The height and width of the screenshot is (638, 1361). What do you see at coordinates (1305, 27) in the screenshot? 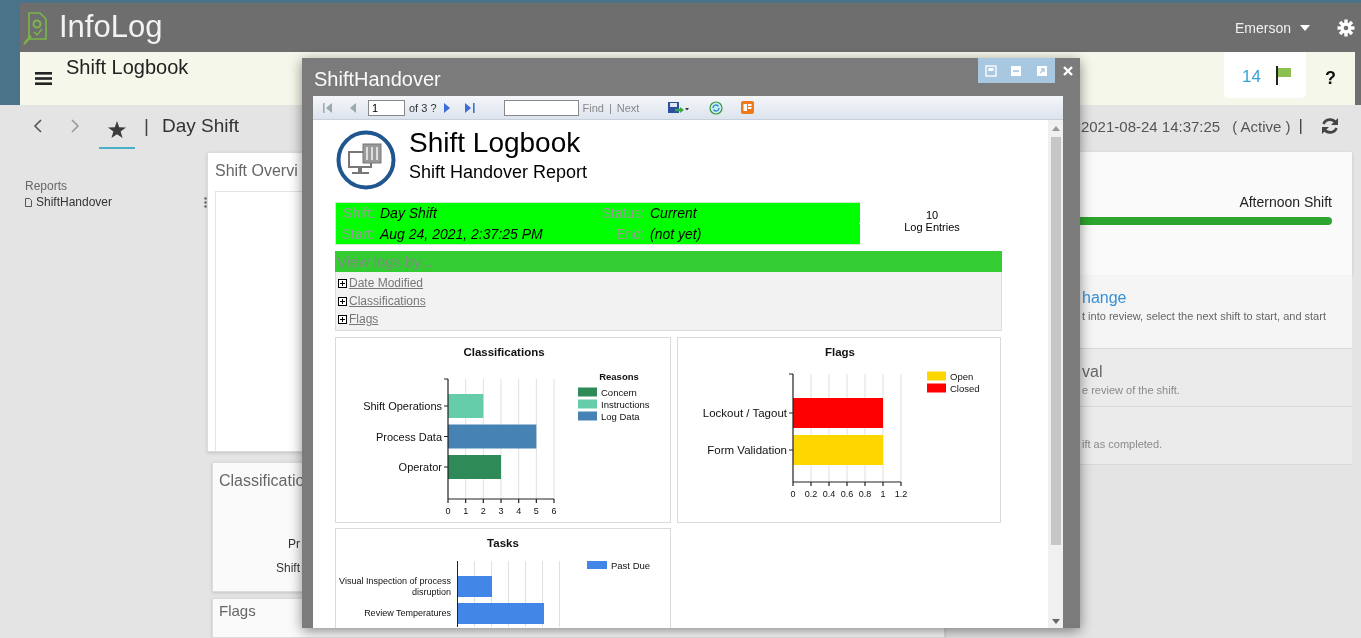
I see `caret-icon` at bounding box center [1305, 27].